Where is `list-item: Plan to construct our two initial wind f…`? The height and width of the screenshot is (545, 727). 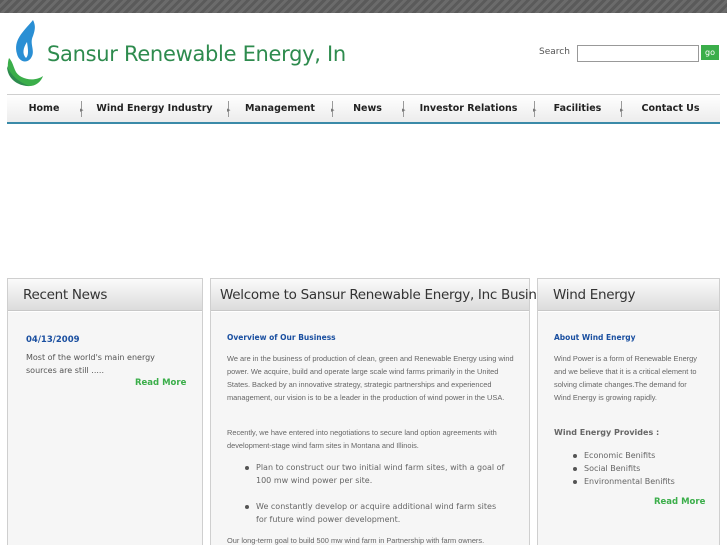 list-item: Plan to construct our two initial wind f… is located at coordinates (375, 474).